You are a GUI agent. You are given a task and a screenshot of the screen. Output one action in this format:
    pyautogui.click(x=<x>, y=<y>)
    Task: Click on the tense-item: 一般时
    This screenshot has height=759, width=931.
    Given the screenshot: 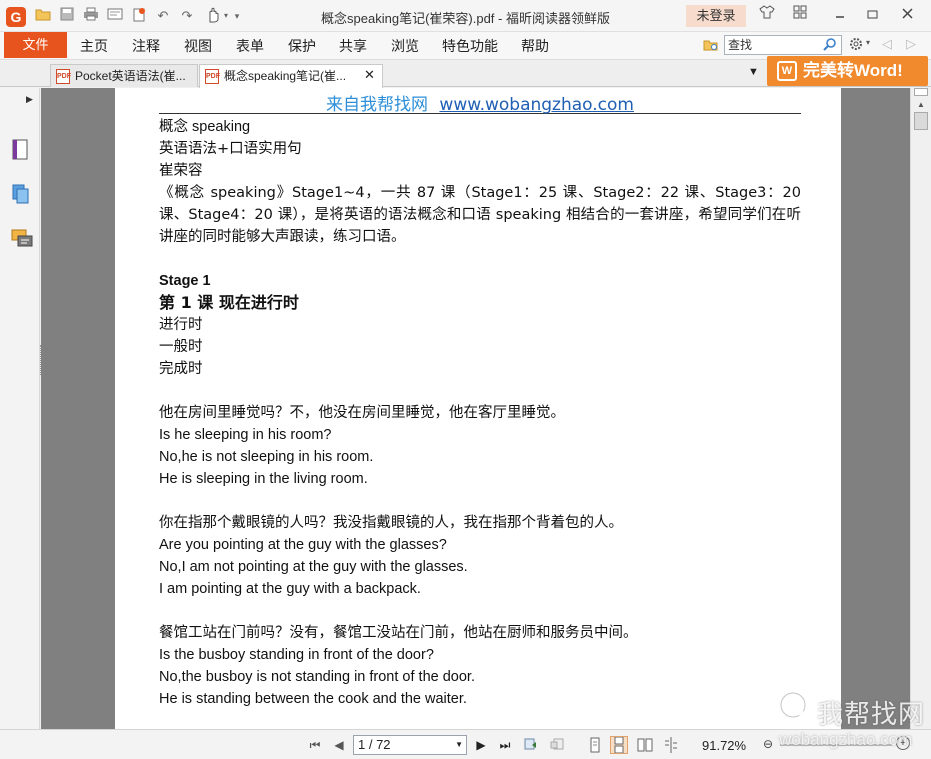 What is the action you would take?
    pyautogui.click(x=181, y=347)
    